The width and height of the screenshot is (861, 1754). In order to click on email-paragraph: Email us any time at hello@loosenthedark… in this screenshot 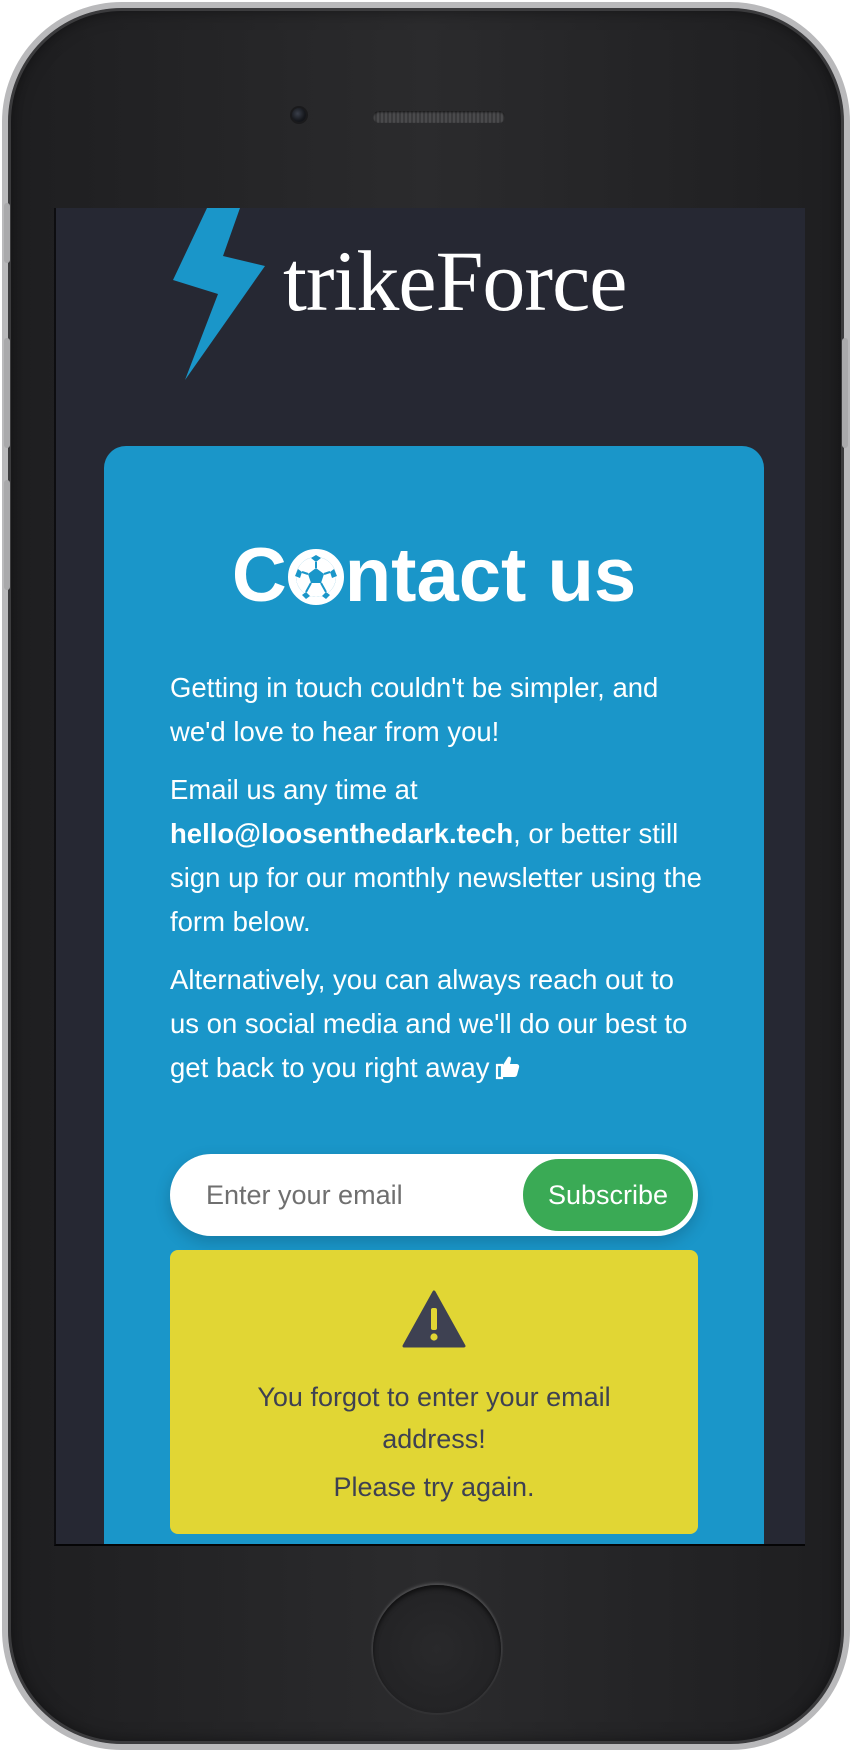, I will do `click(440, 856)`.